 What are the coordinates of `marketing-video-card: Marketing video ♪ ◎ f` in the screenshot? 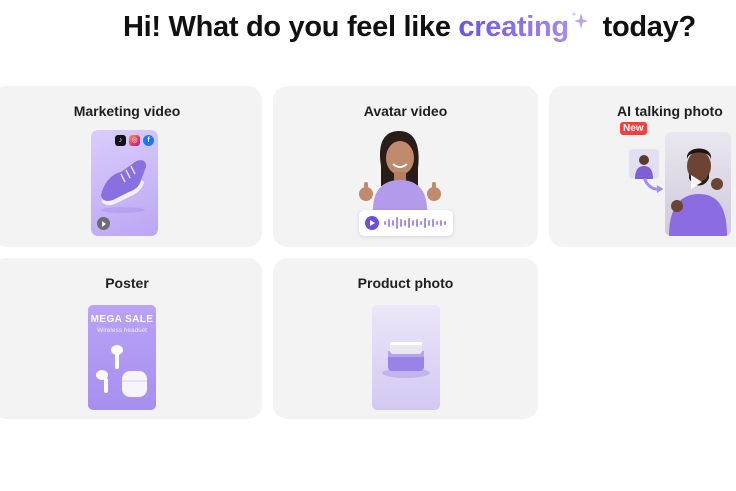 It's located at (131, 166).